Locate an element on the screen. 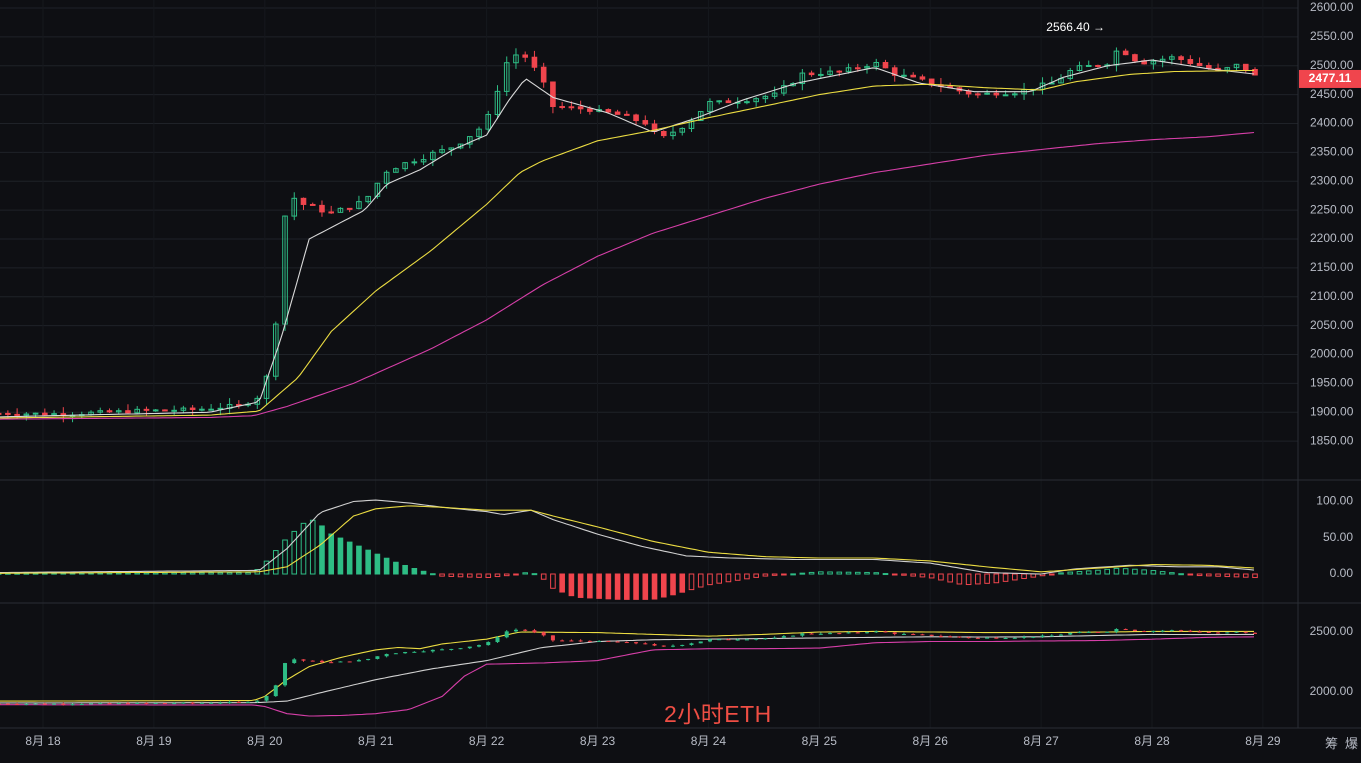  price-axis-label: 2150.00 is located at coordinates (1332, 267).